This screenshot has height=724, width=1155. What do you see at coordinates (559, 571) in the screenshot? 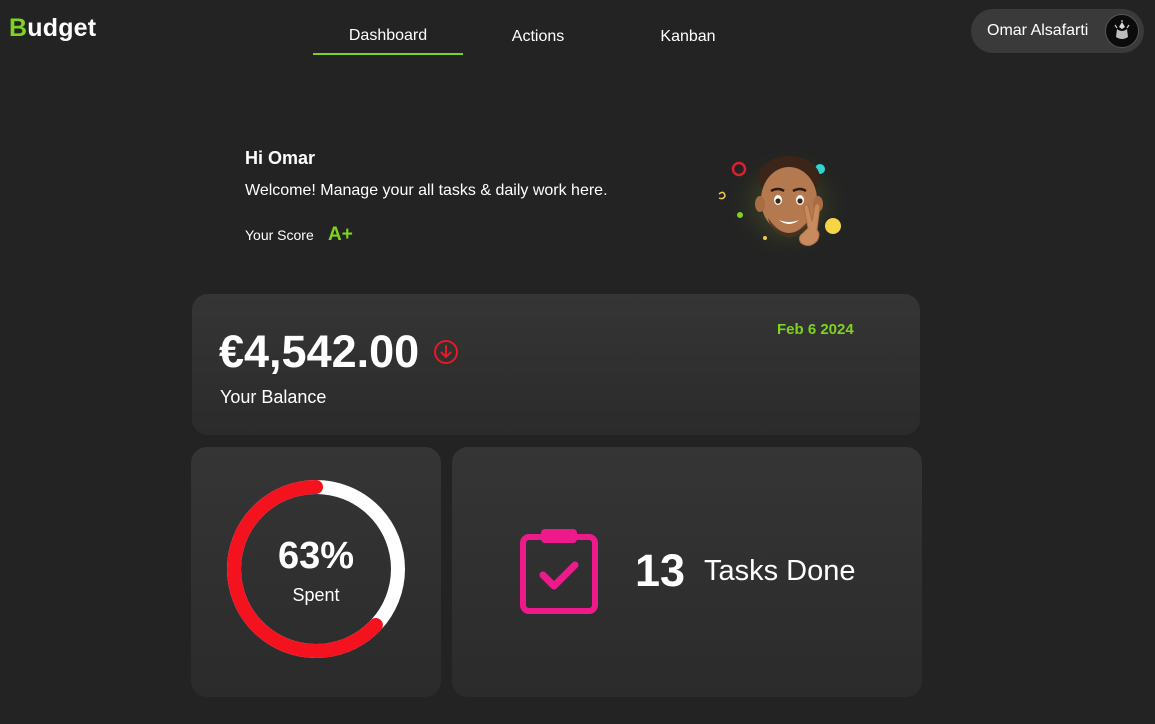
I see `clipboard-check-icon` at bounding box center [559, 571].